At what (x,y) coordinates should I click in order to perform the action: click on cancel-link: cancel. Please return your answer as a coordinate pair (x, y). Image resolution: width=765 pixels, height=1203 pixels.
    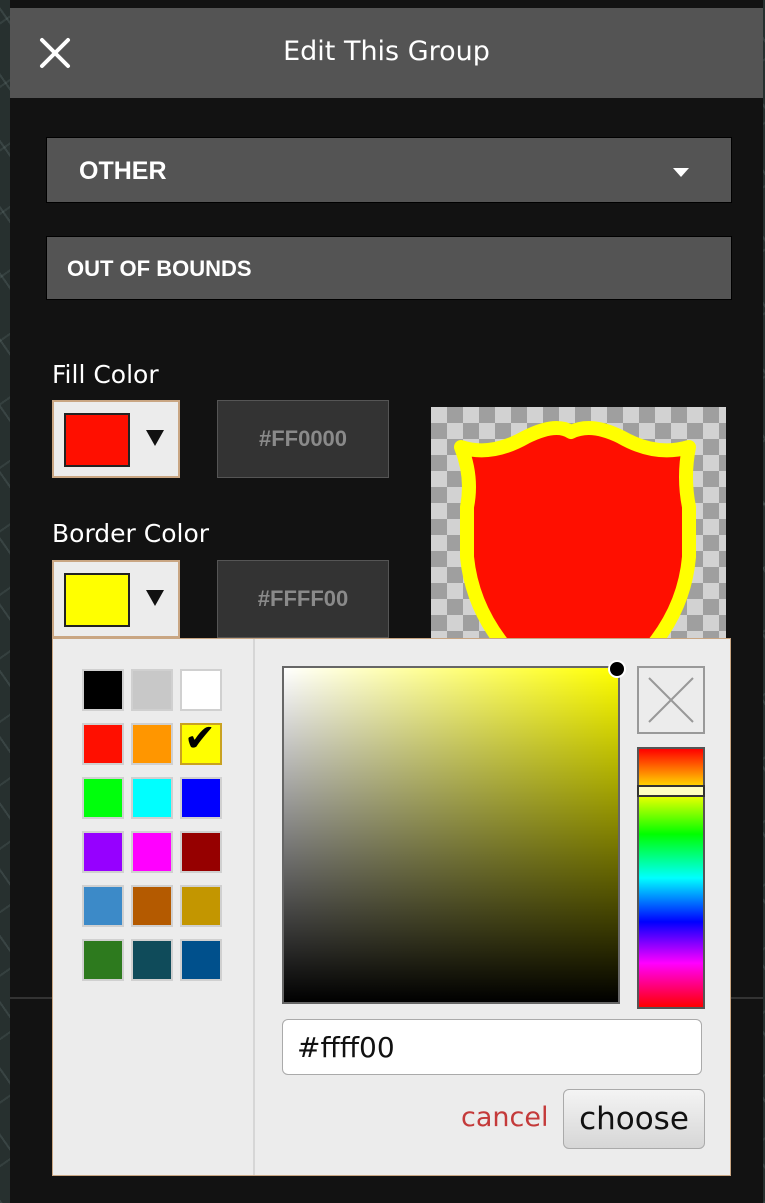
    Looking at the image, I should click on (504, 1117).